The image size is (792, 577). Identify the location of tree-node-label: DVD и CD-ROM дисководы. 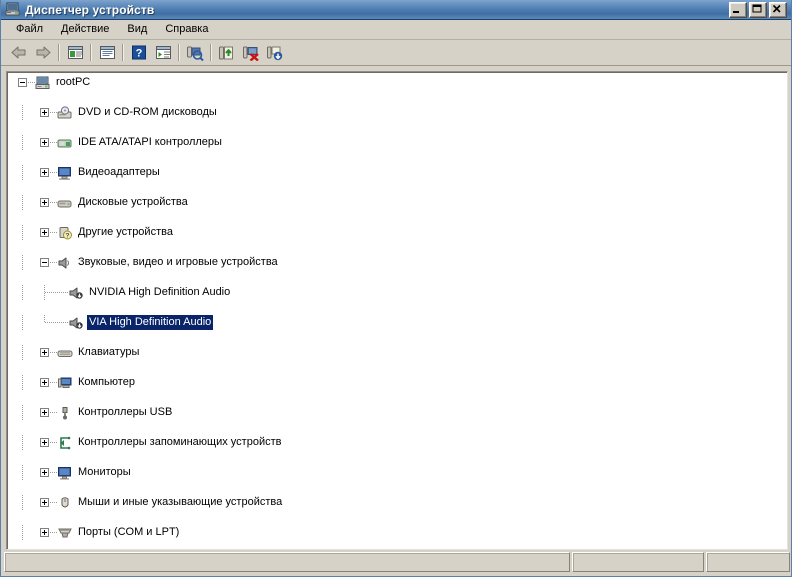
(147, 112).